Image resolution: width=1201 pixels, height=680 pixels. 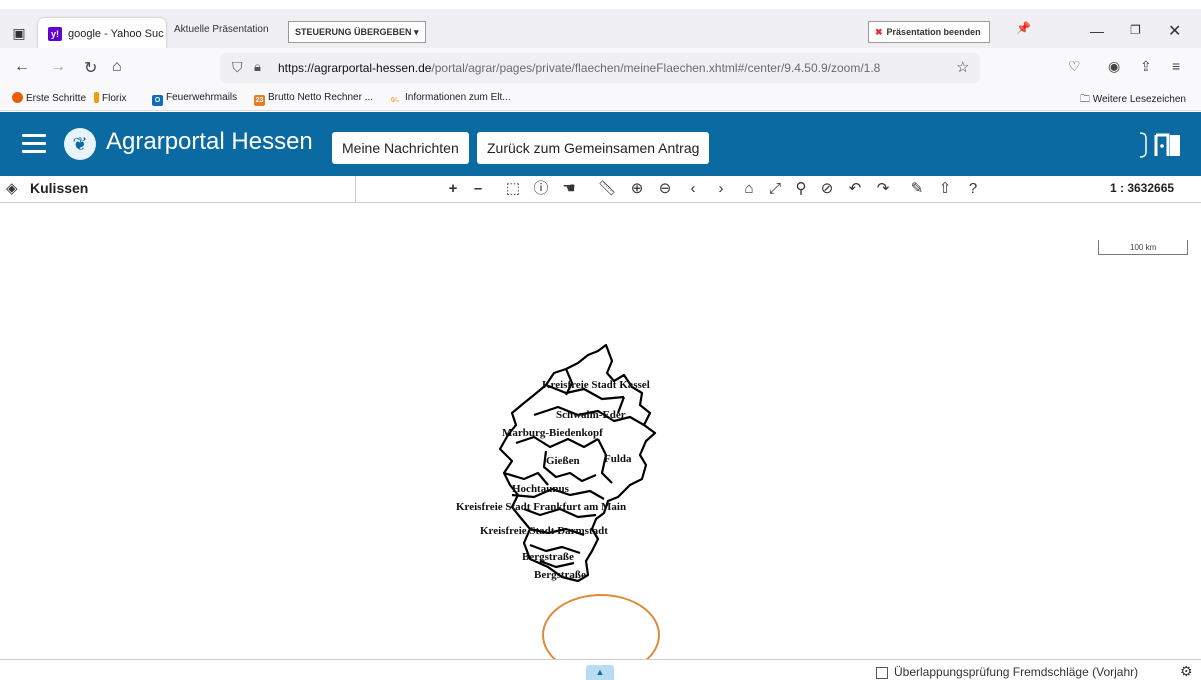 I want to click on yahoo-favicon-icon: y!, so click(x=55, y=34).